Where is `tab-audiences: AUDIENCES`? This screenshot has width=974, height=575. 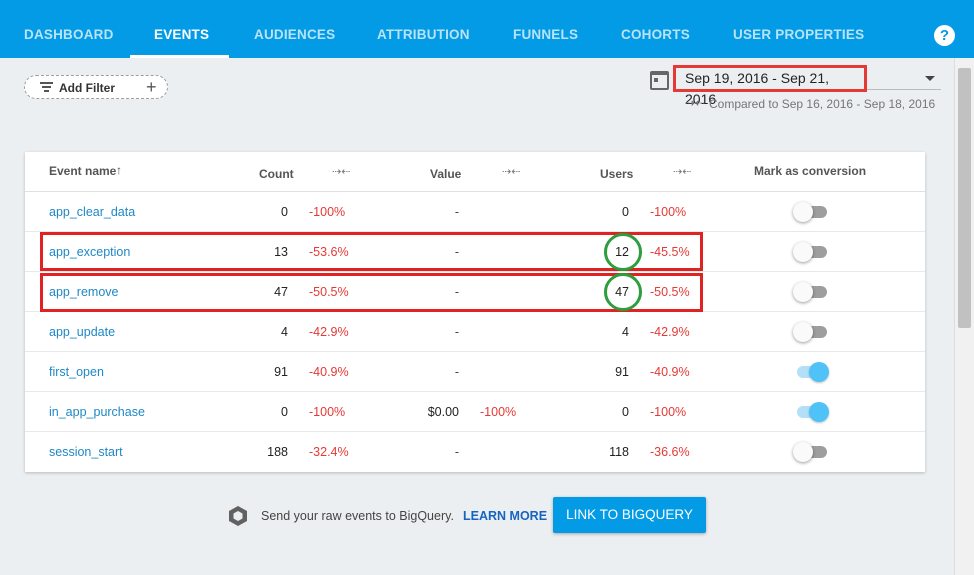
tab-audiences: AUDIENCES is located at coordinates (294, 29).